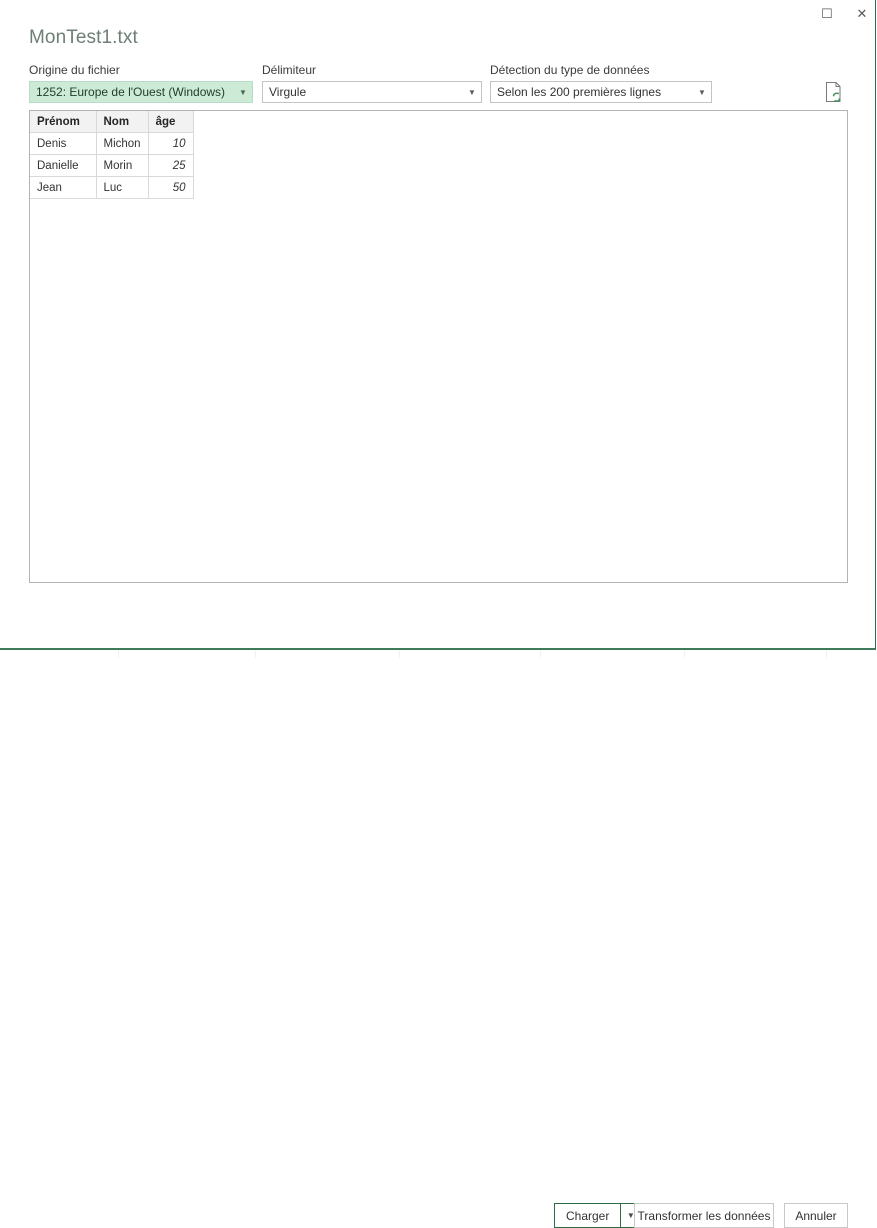 This screenshot has width=877, height=1228. I want to click on delimiter-label: Délimiteur, so click(289, 70).